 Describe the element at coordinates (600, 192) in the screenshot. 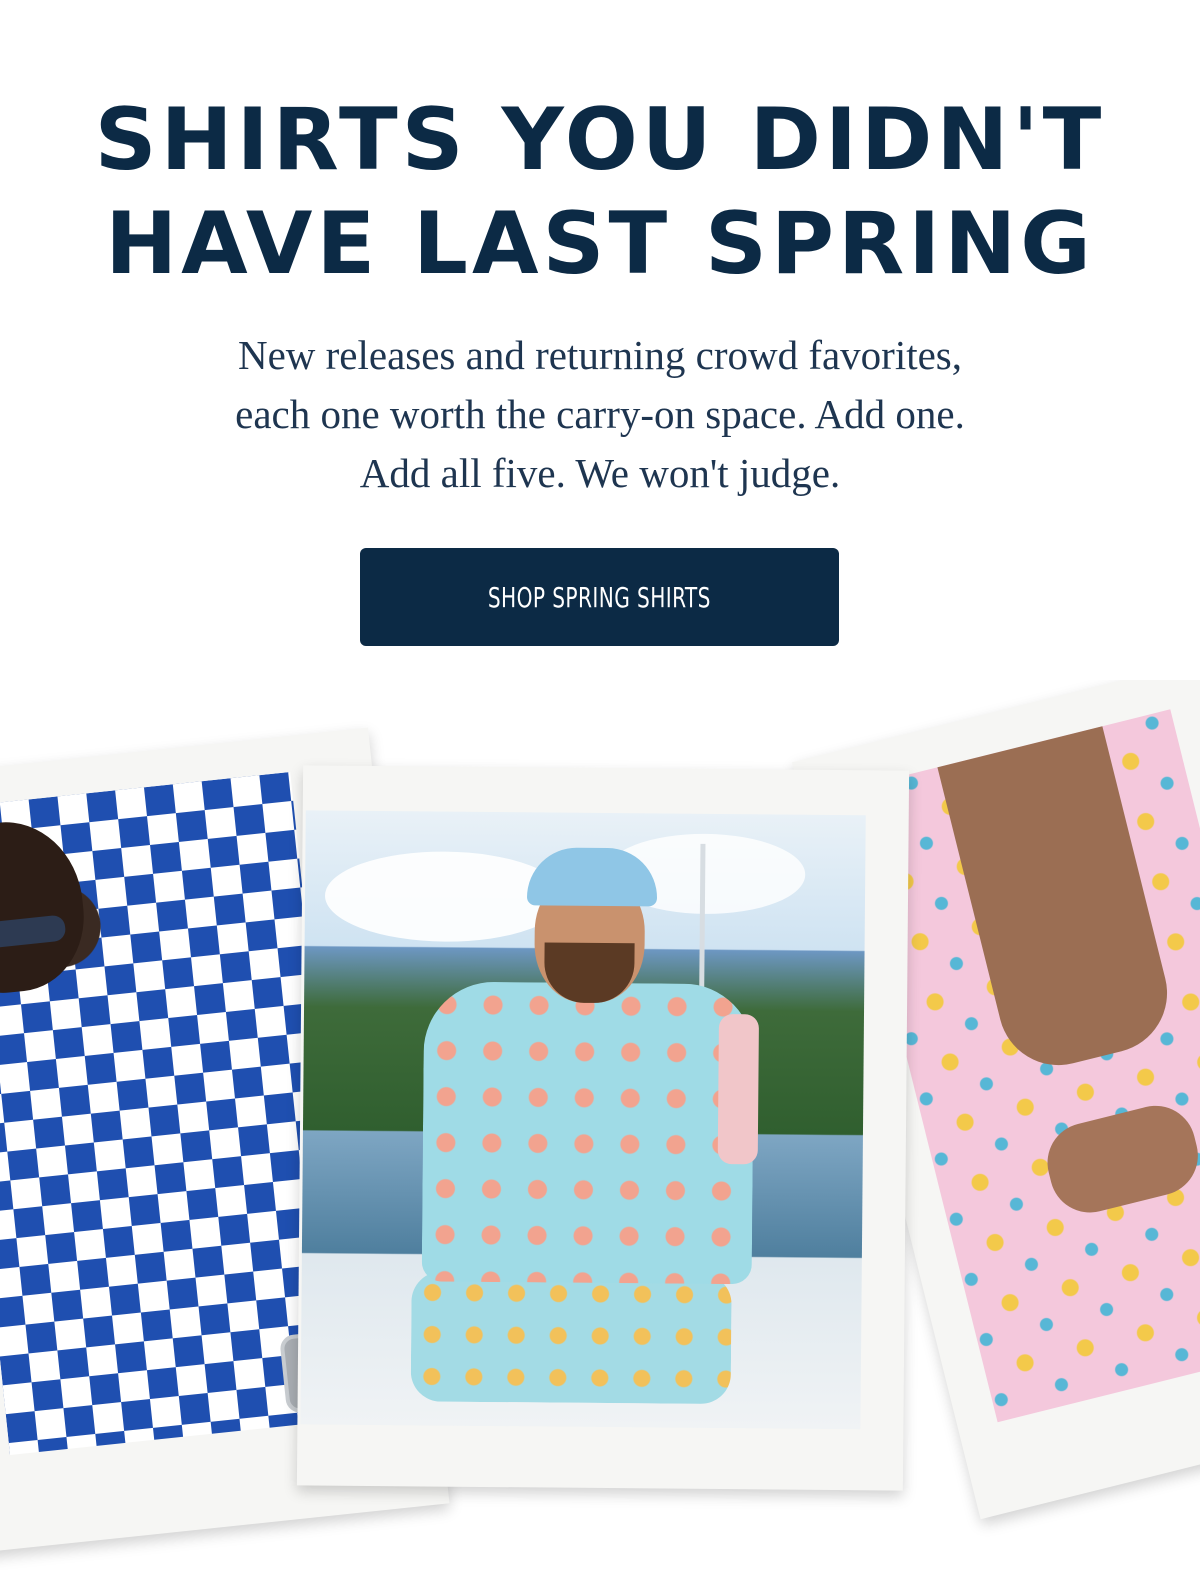

I see `headline: SHIRTS YOU DIDN'T HAVE LAST SPRING` at that location.